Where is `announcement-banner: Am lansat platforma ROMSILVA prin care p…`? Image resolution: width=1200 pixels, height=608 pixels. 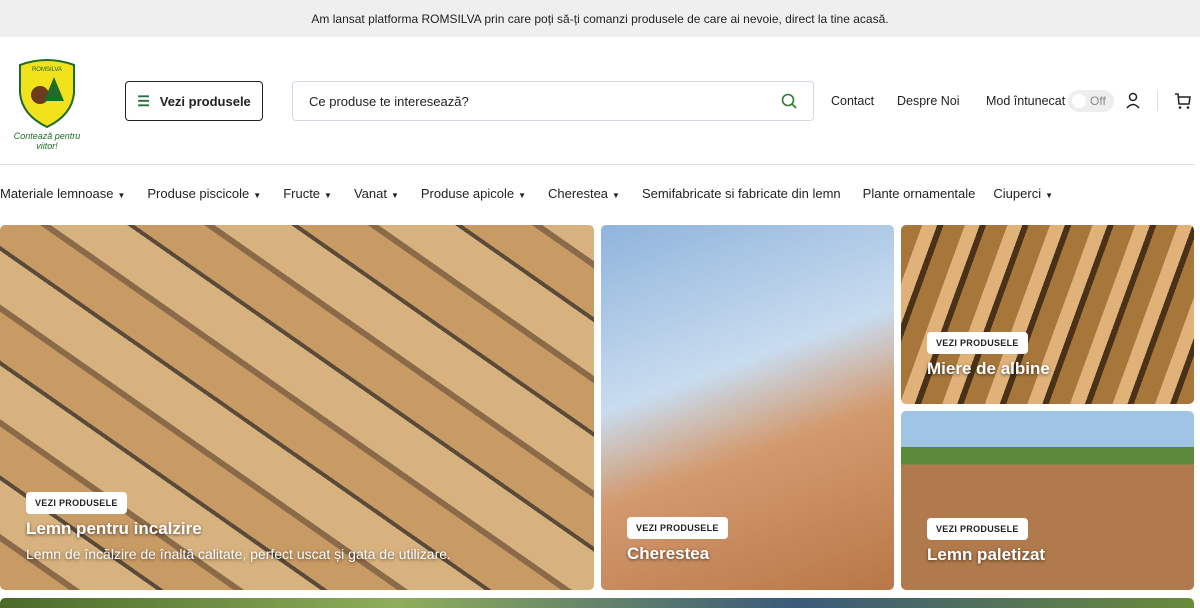 announcement-banner: Am lansat platforma ROMSILVA prin care p… is located at coordinates (600, 18).